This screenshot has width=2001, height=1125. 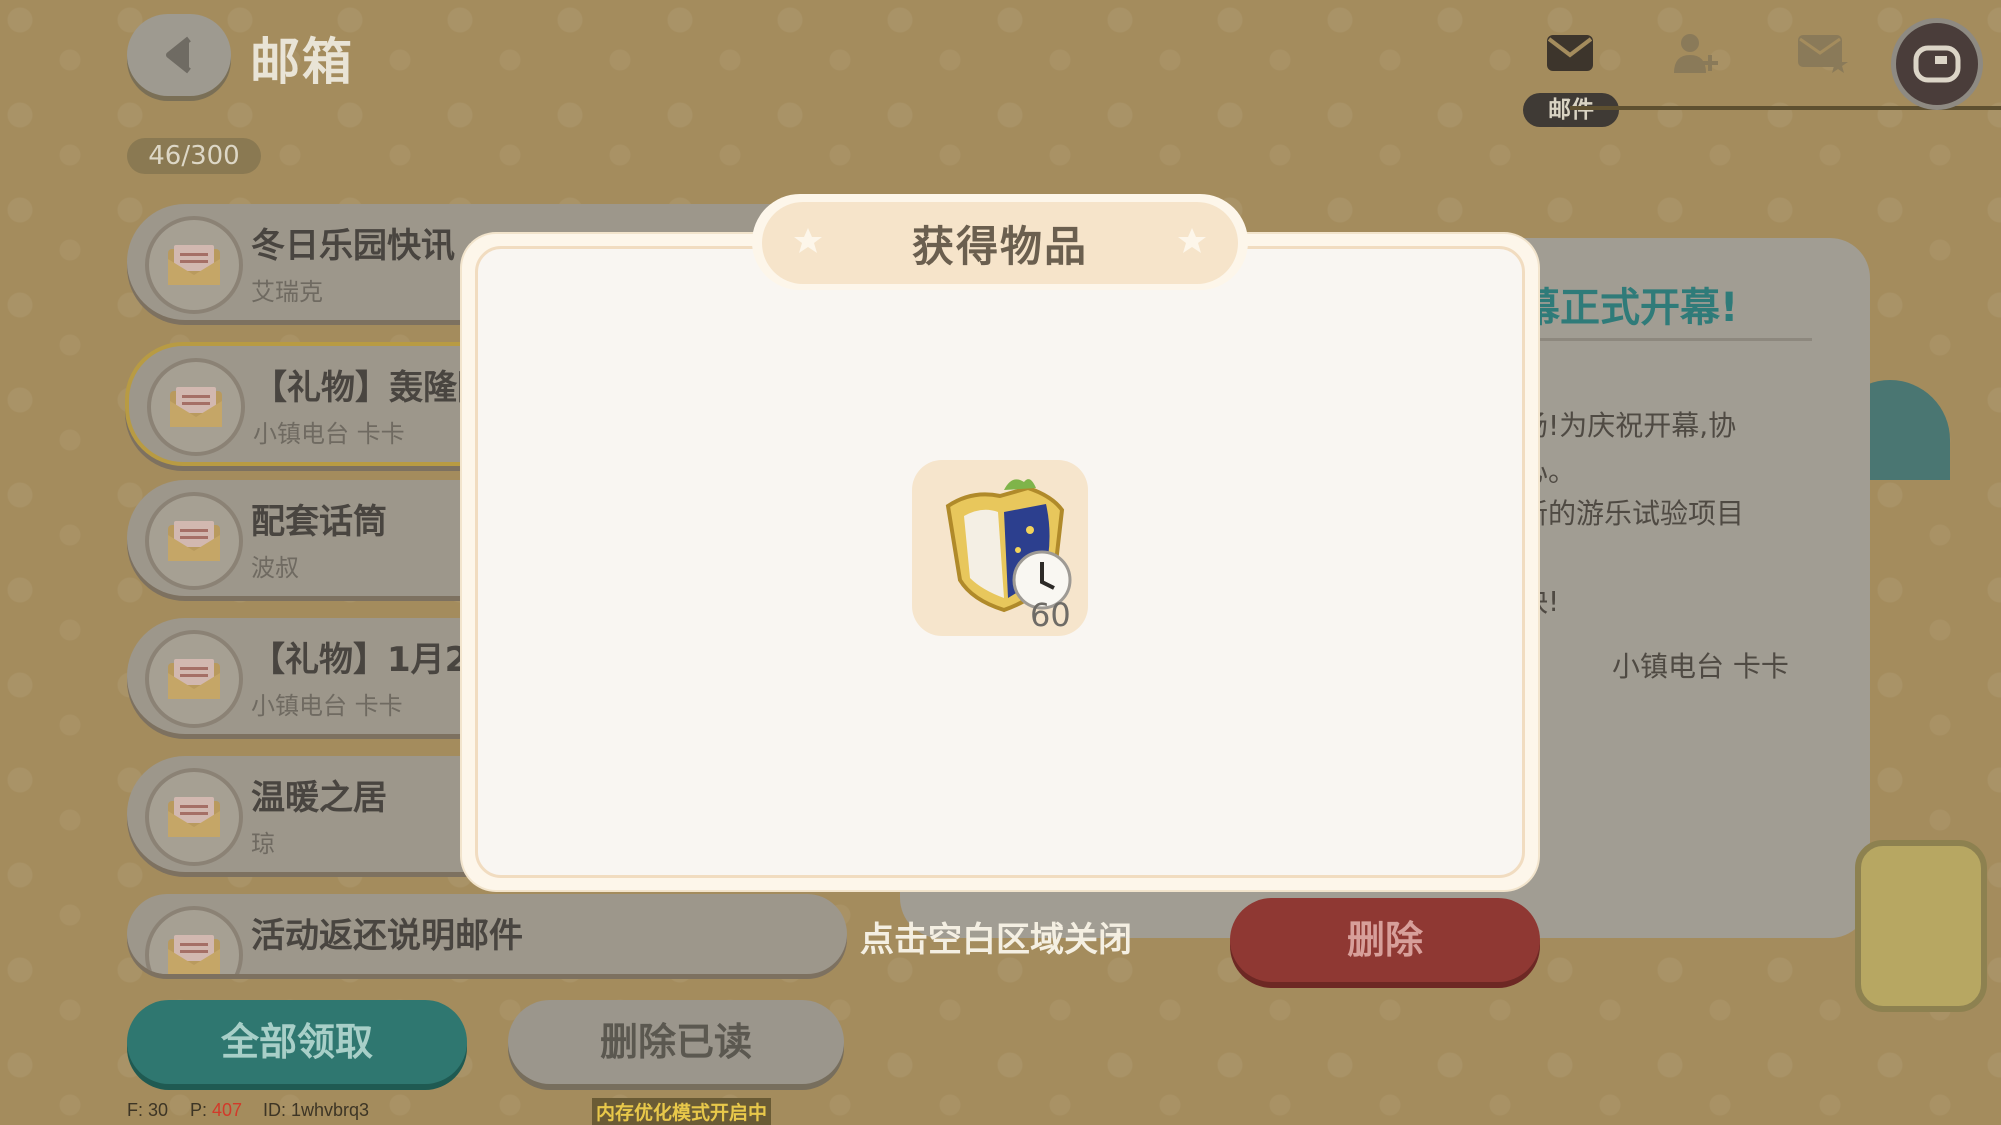 I want to click on content-divider, so click(x=1666, y=339).